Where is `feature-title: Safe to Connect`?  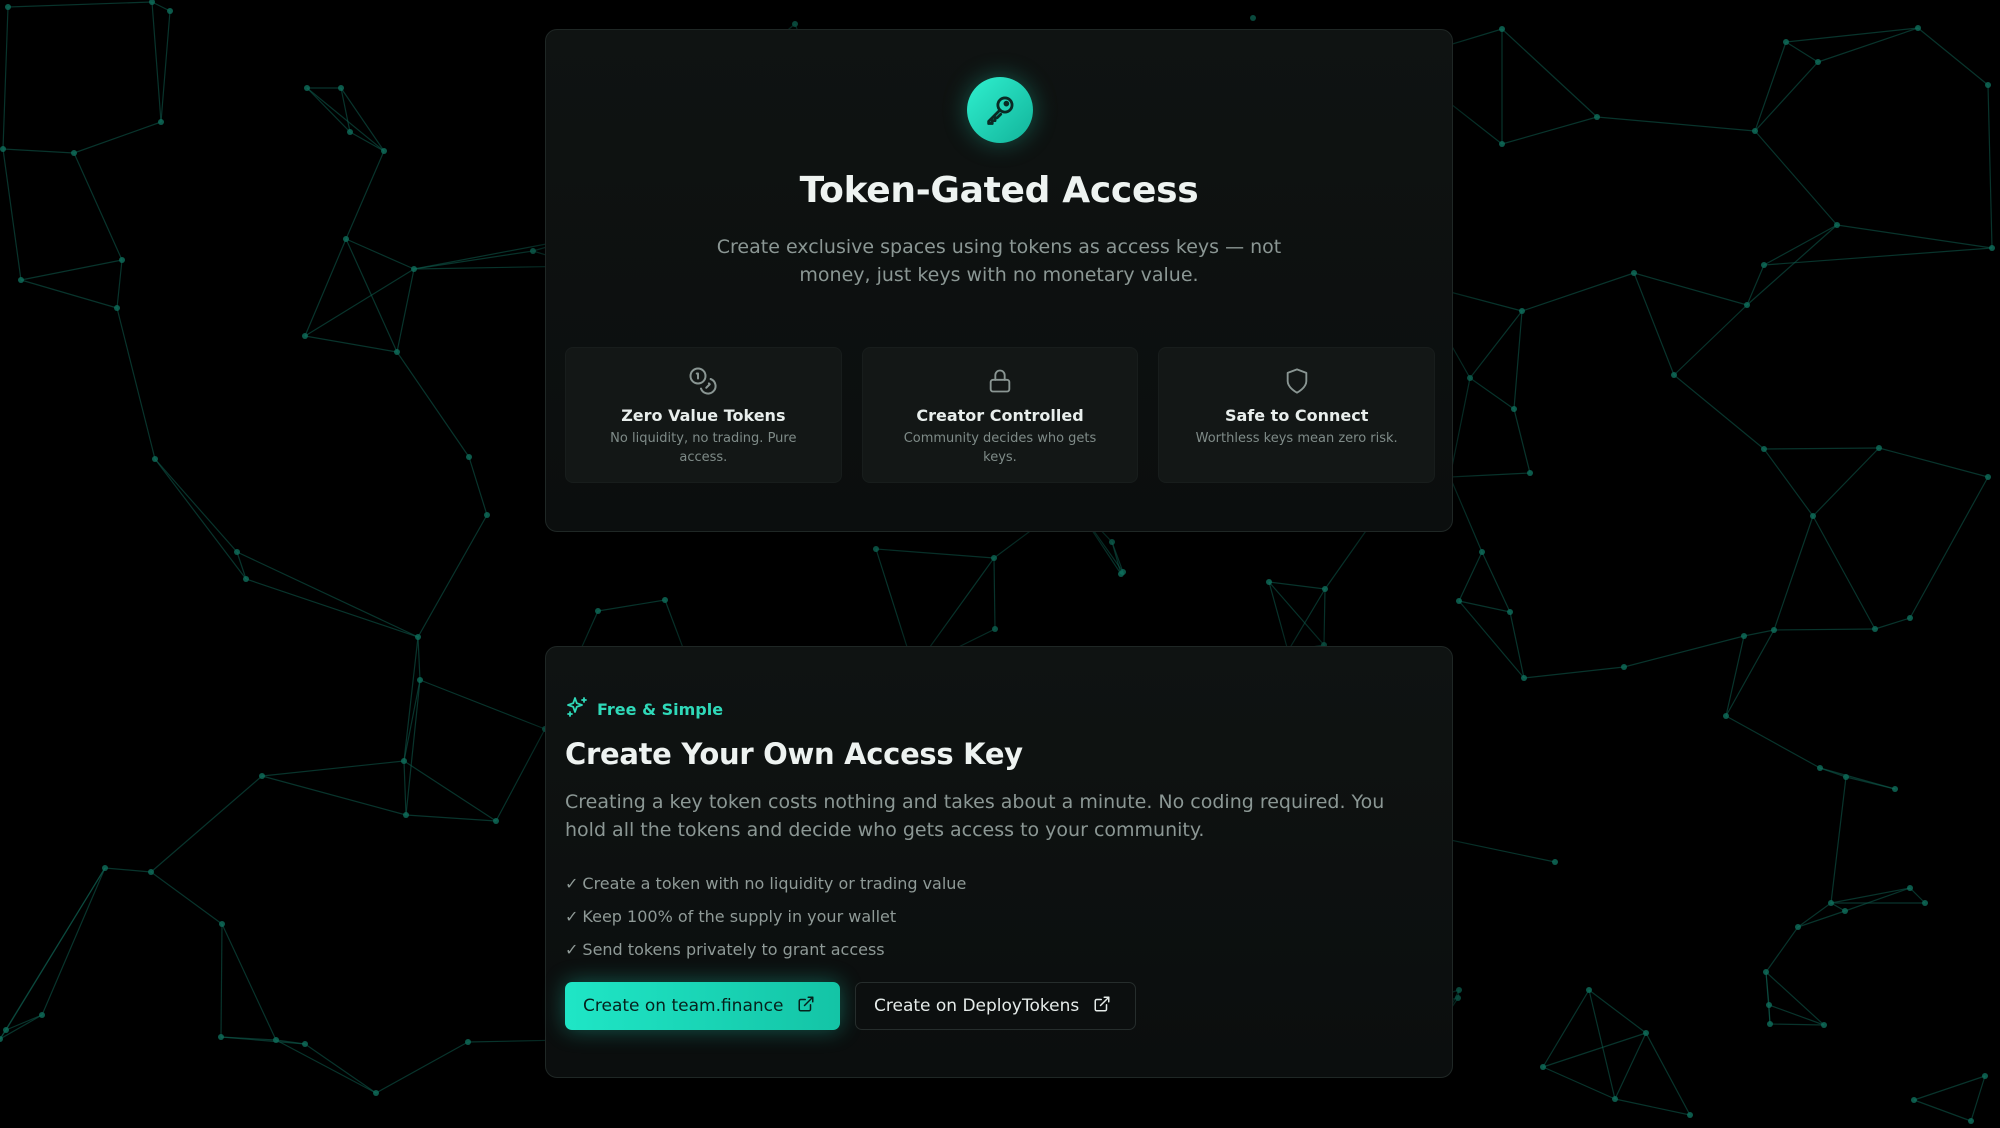
feature-title: Safe to Connect is located at coordinates (1296, 415).